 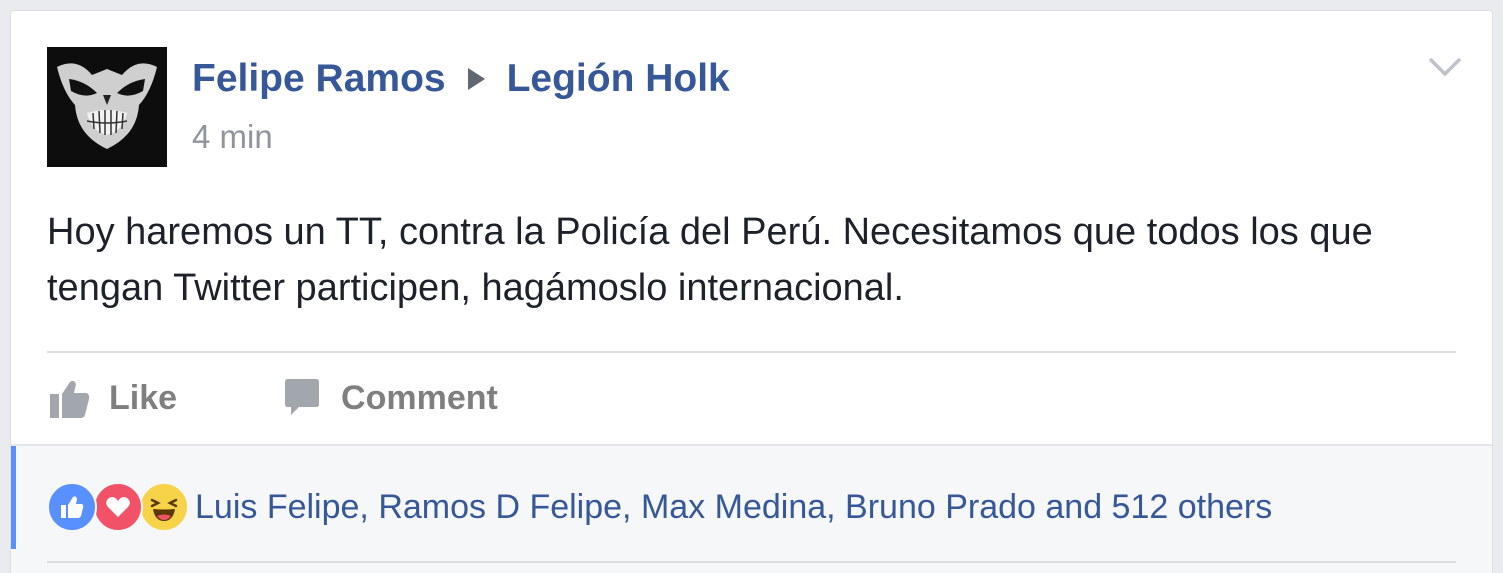 I want to click on comment-button: Comment, so click(x=389, y=398).